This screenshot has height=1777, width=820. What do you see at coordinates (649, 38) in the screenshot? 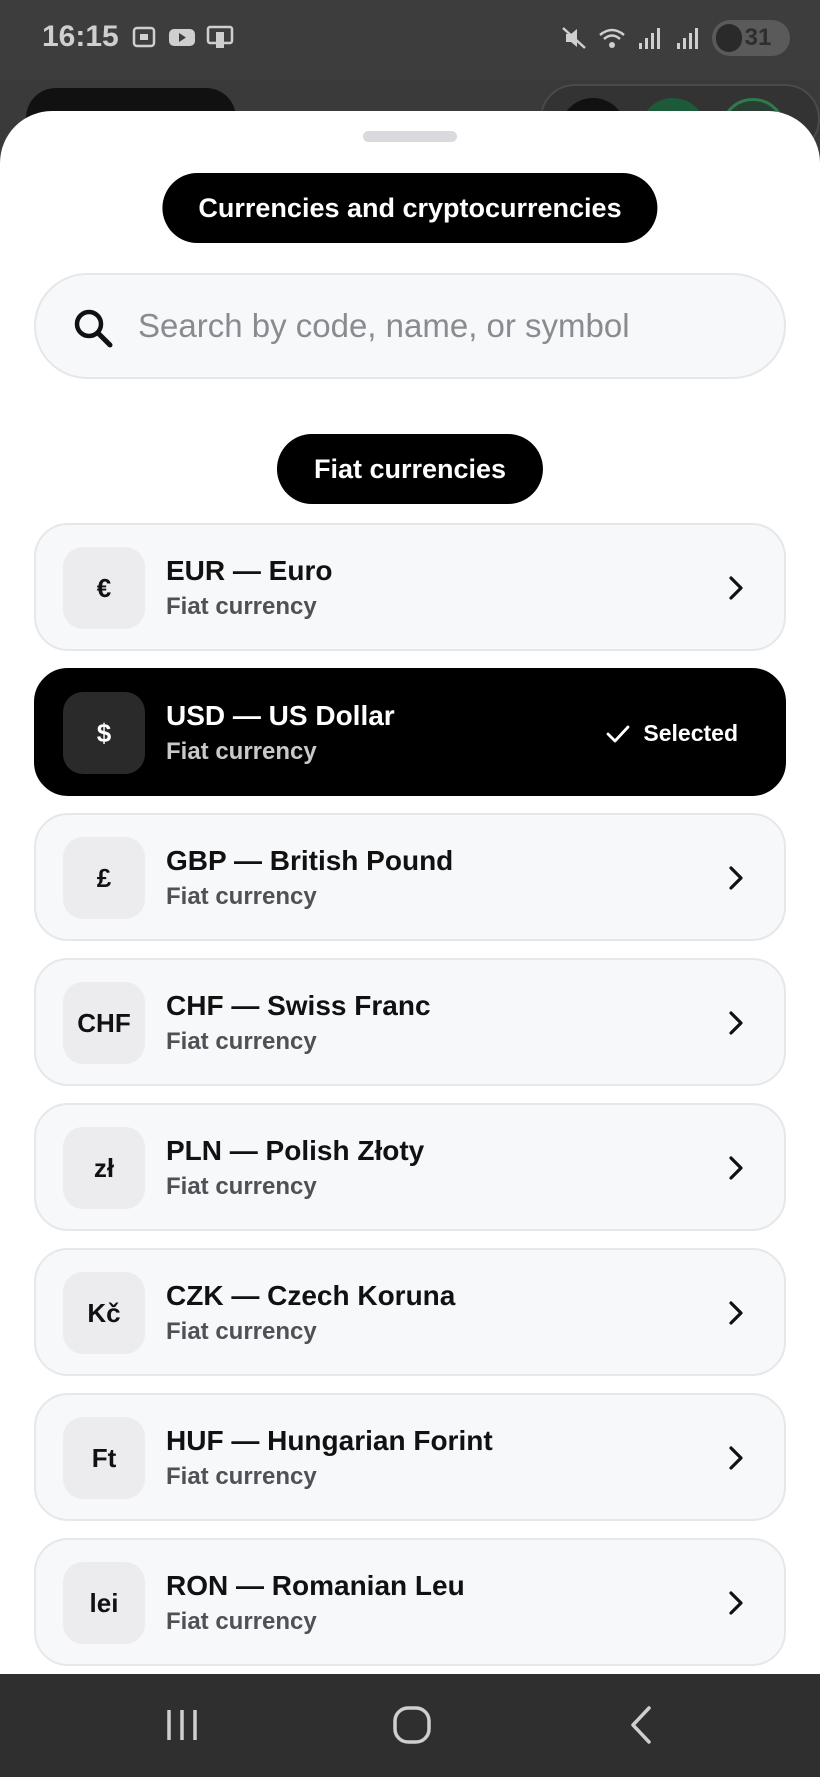
I see `signal-icon` at bounding box center [649, 38].